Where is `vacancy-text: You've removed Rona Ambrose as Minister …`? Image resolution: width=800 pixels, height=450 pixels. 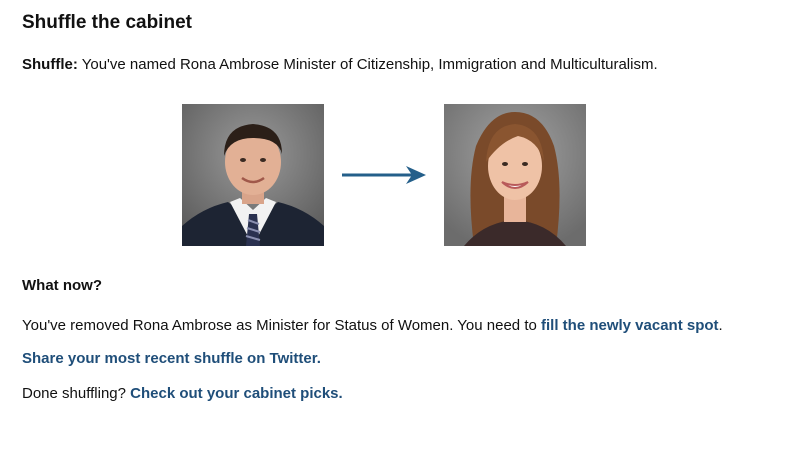
vacancy-text: You've removed Rona Ambrose as Minister … is located at coordinates (281, 325).